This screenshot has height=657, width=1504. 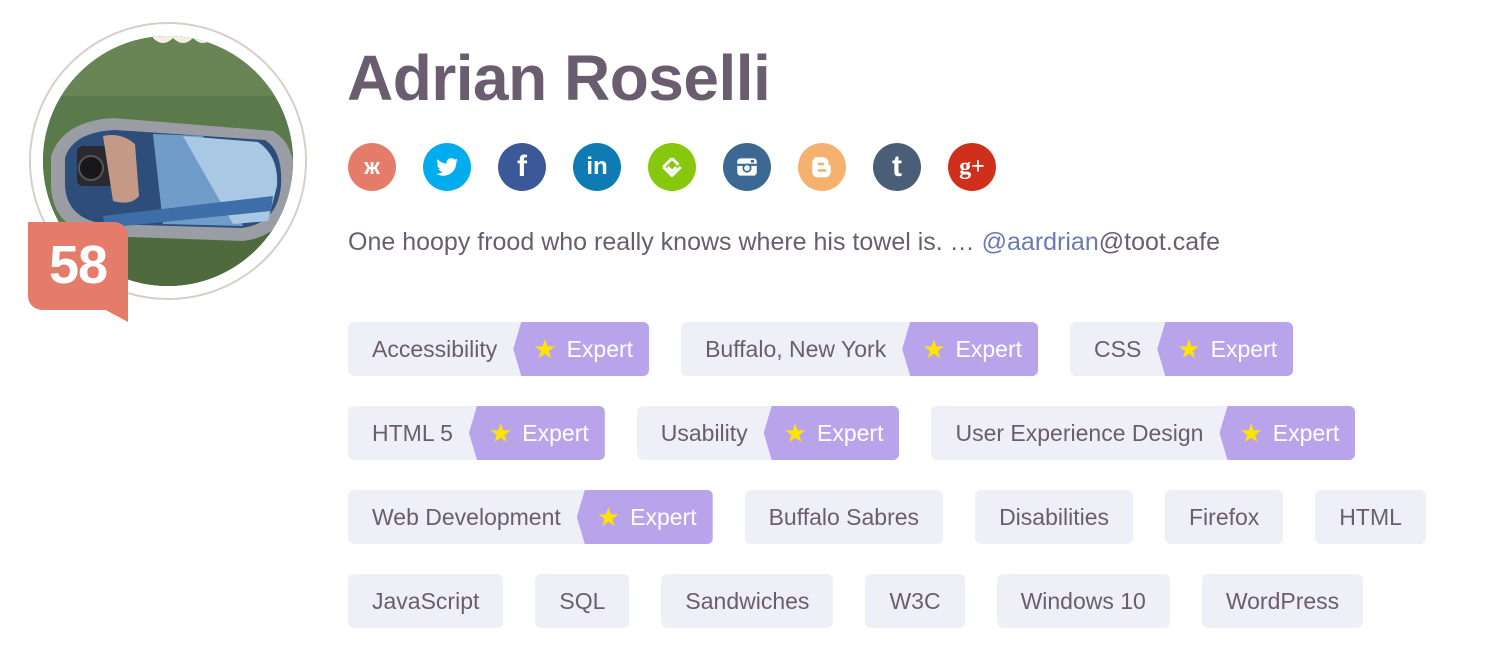 I want to click on tumblr-link: t, so click(x=897, y=167).